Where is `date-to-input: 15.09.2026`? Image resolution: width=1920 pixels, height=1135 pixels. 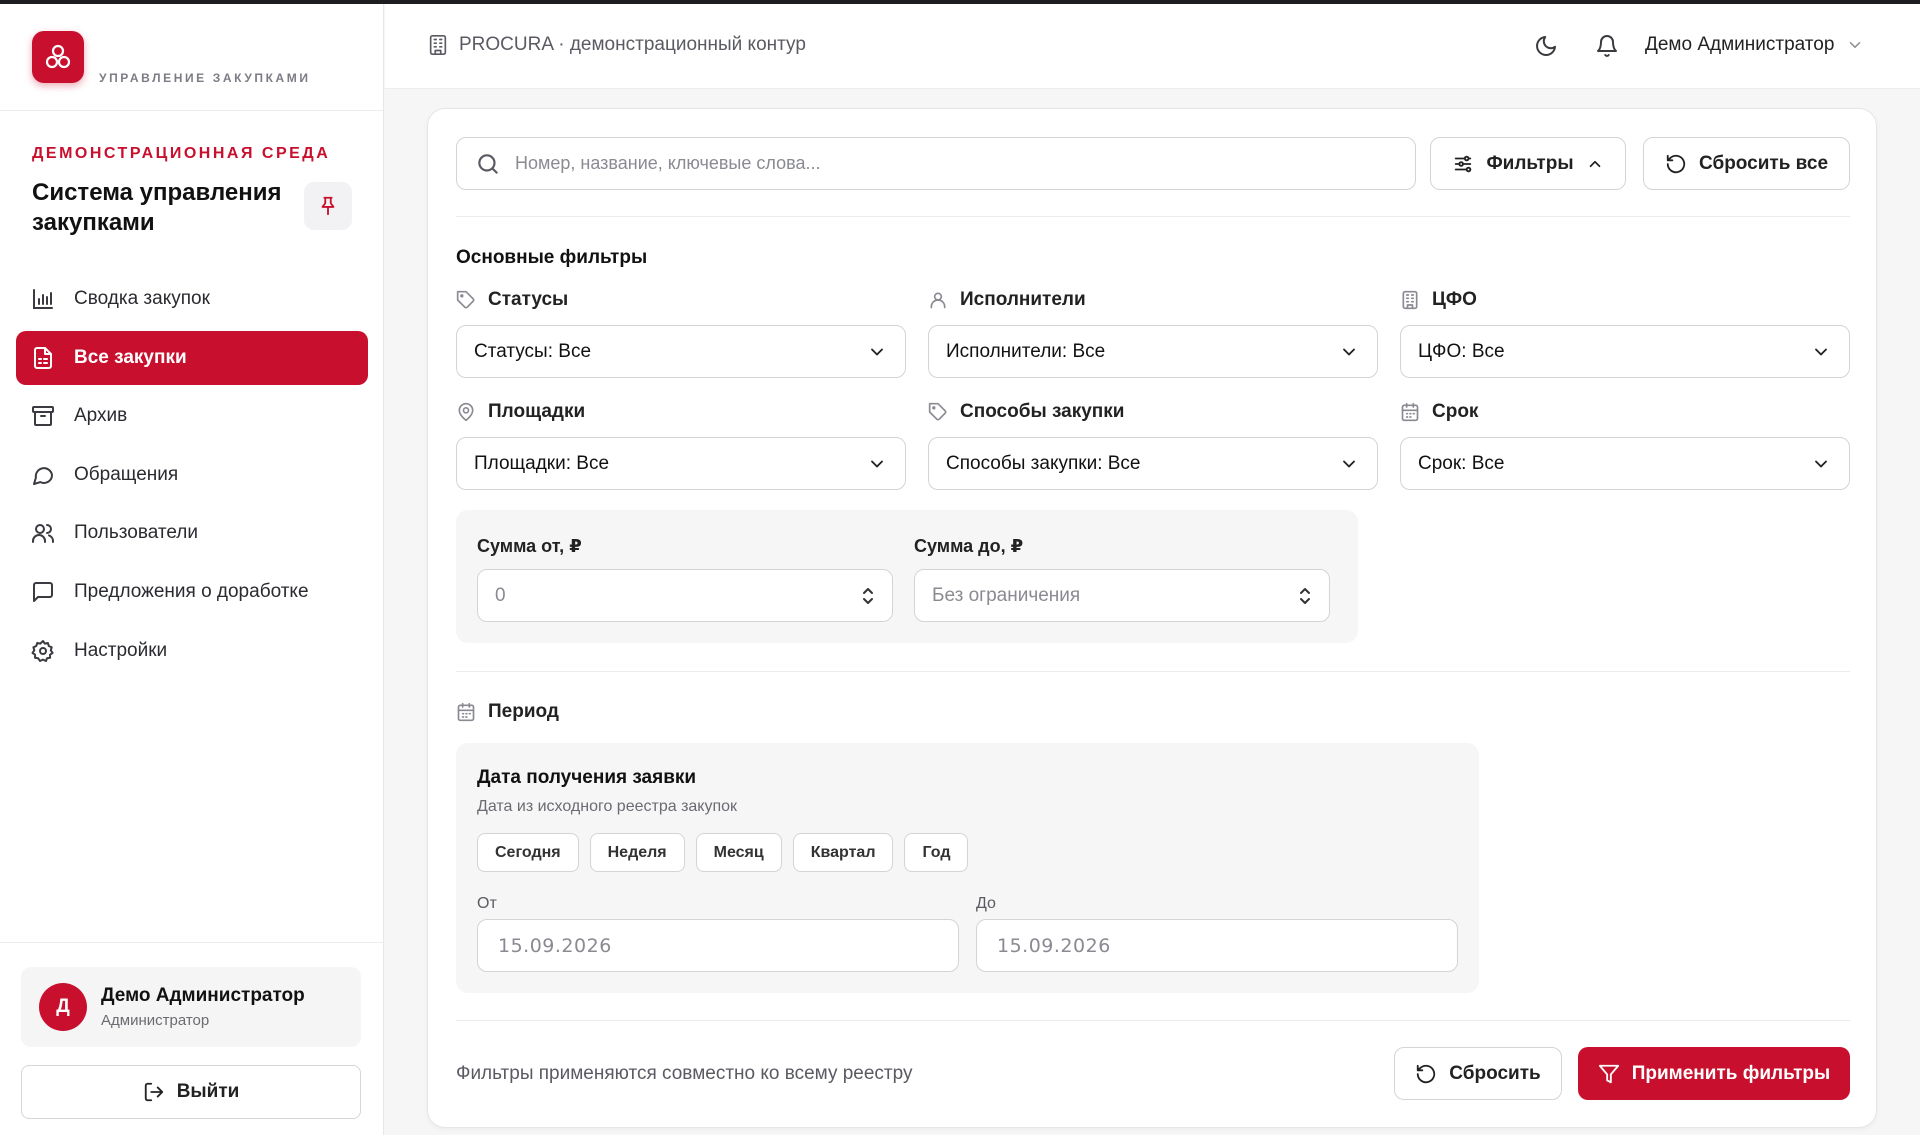 date-to-input: 15.09.2026 is located at coordinates (1217, 945).